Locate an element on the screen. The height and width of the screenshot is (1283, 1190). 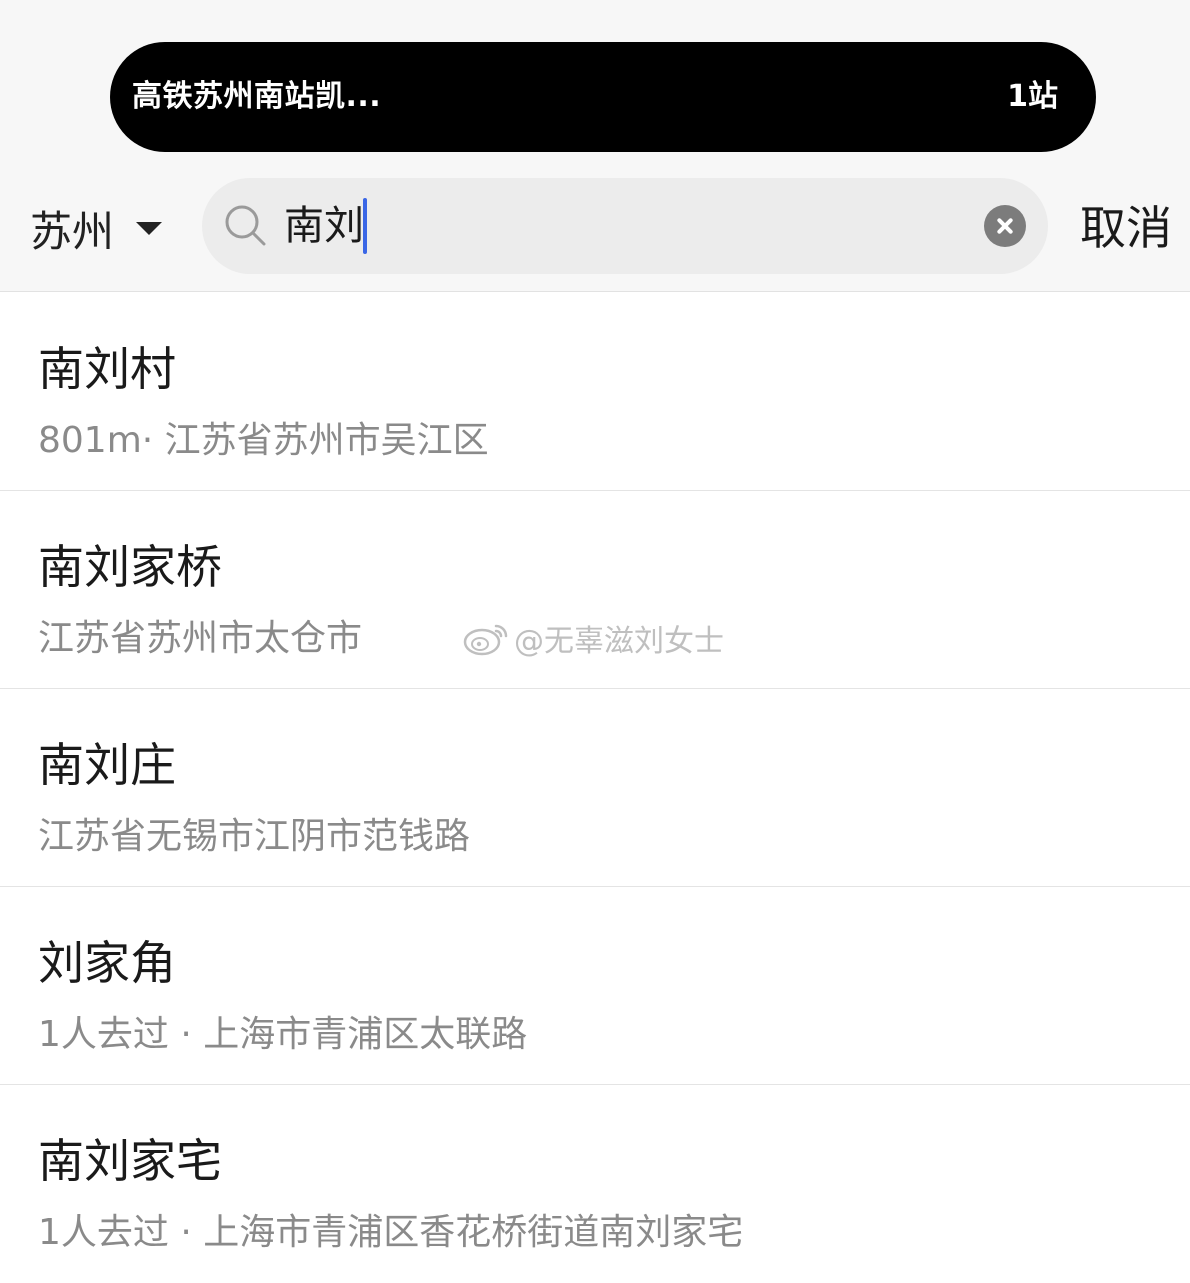
search-icon is located at coordinates (245, 225).